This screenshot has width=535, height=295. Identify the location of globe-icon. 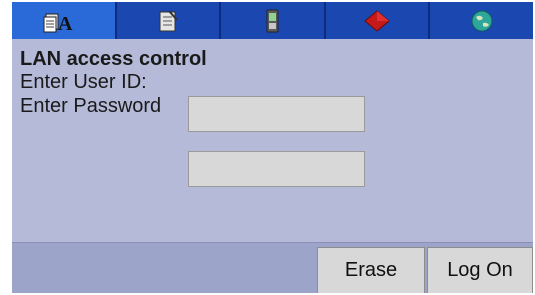
(482, 21).